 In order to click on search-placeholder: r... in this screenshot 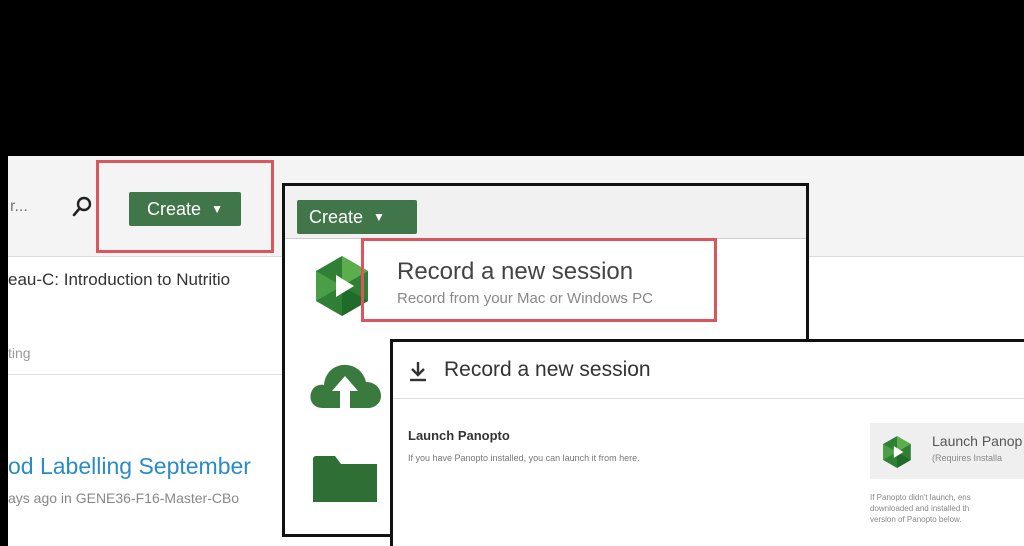, I will do `click(19, 206)`.